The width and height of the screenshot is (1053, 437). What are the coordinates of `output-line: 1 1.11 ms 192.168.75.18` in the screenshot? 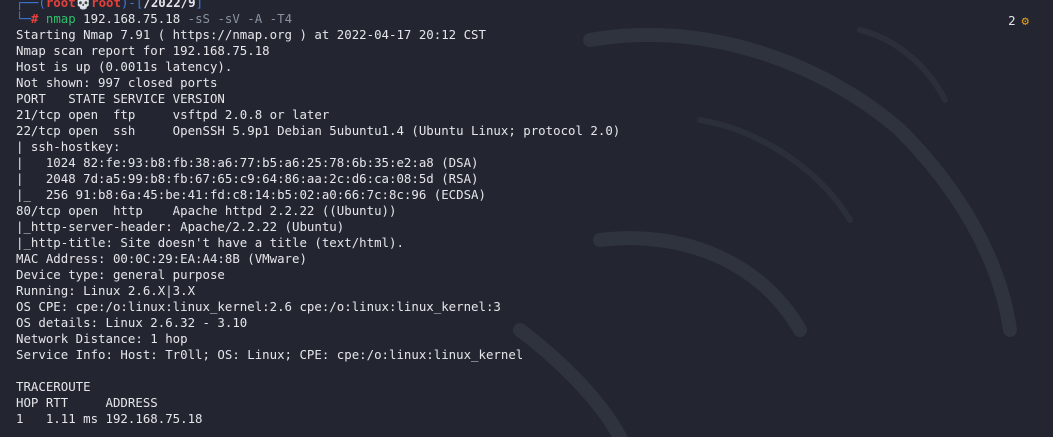 It's located at (109, 418).